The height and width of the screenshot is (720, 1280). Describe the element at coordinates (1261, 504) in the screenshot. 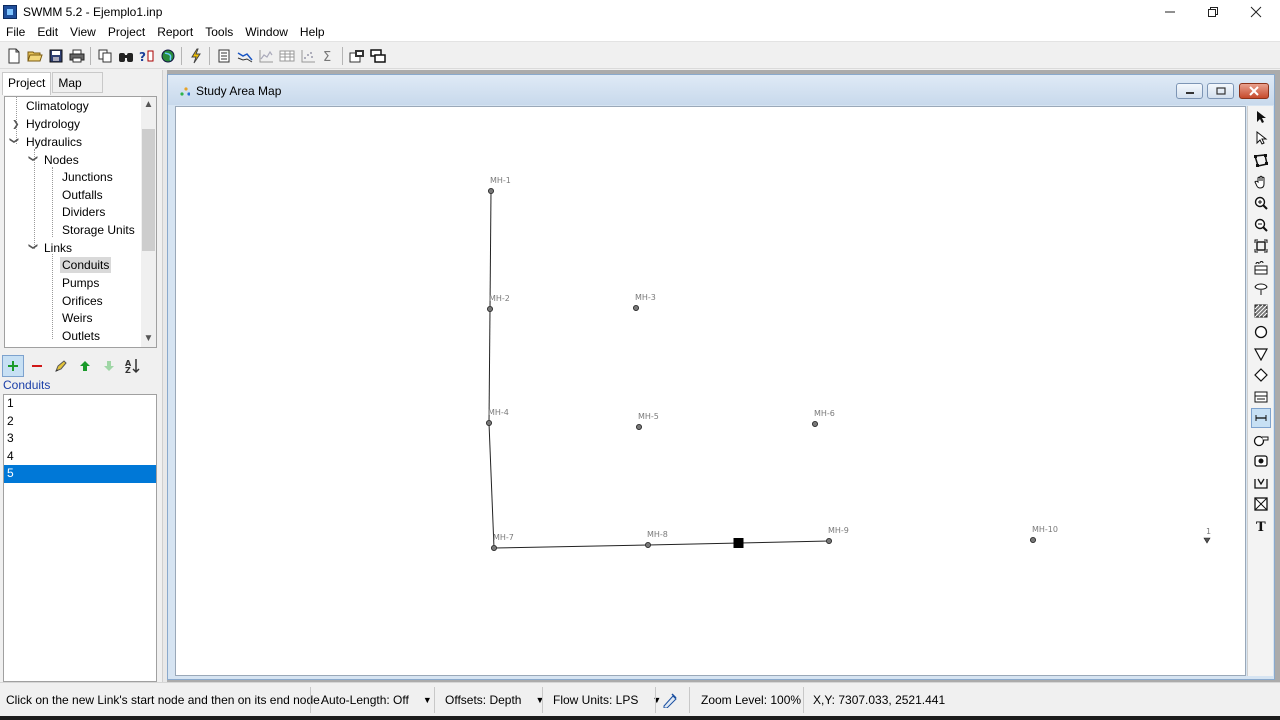

I see `add-outlet-tool` at that location.